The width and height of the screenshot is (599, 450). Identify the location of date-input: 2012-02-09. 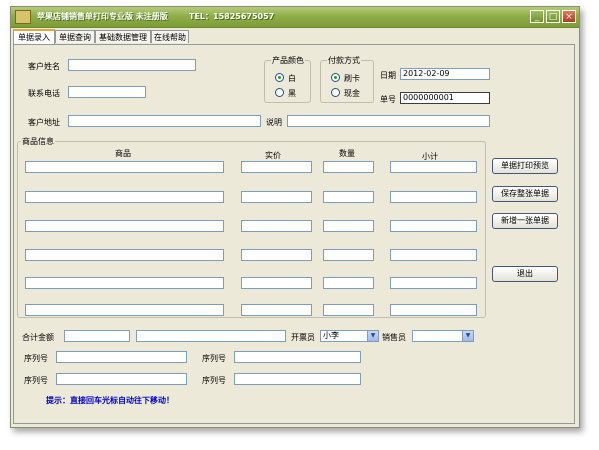
(445, 74).